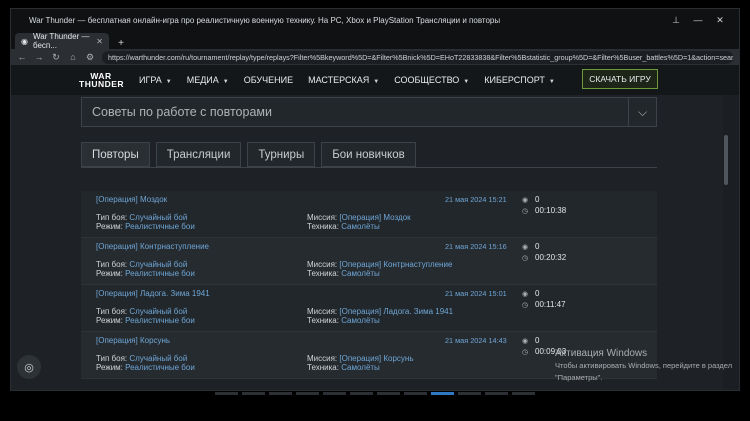 The width and height of the screenshot is (750, 421). Describe the element at coordinates (281, 154) in the screenshot. I see `tab-tournaments: Турниры` at that location.